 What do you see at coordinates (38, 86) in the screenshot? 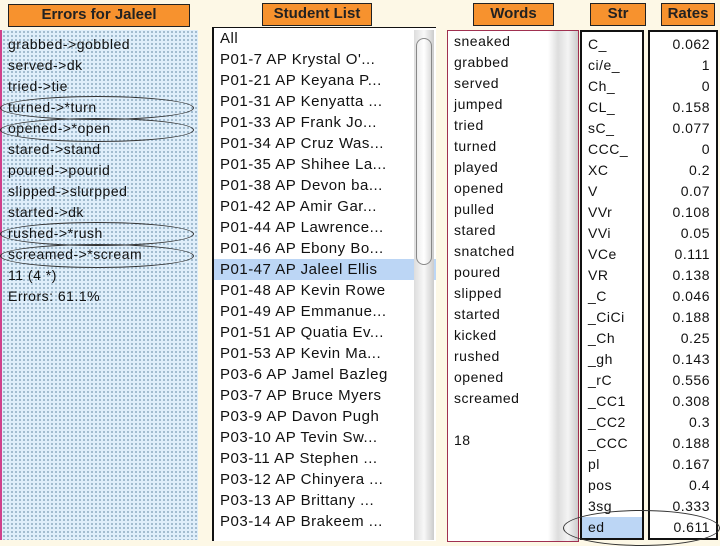
I see `error-line: tried->tie` at bounding box center [38, 86].